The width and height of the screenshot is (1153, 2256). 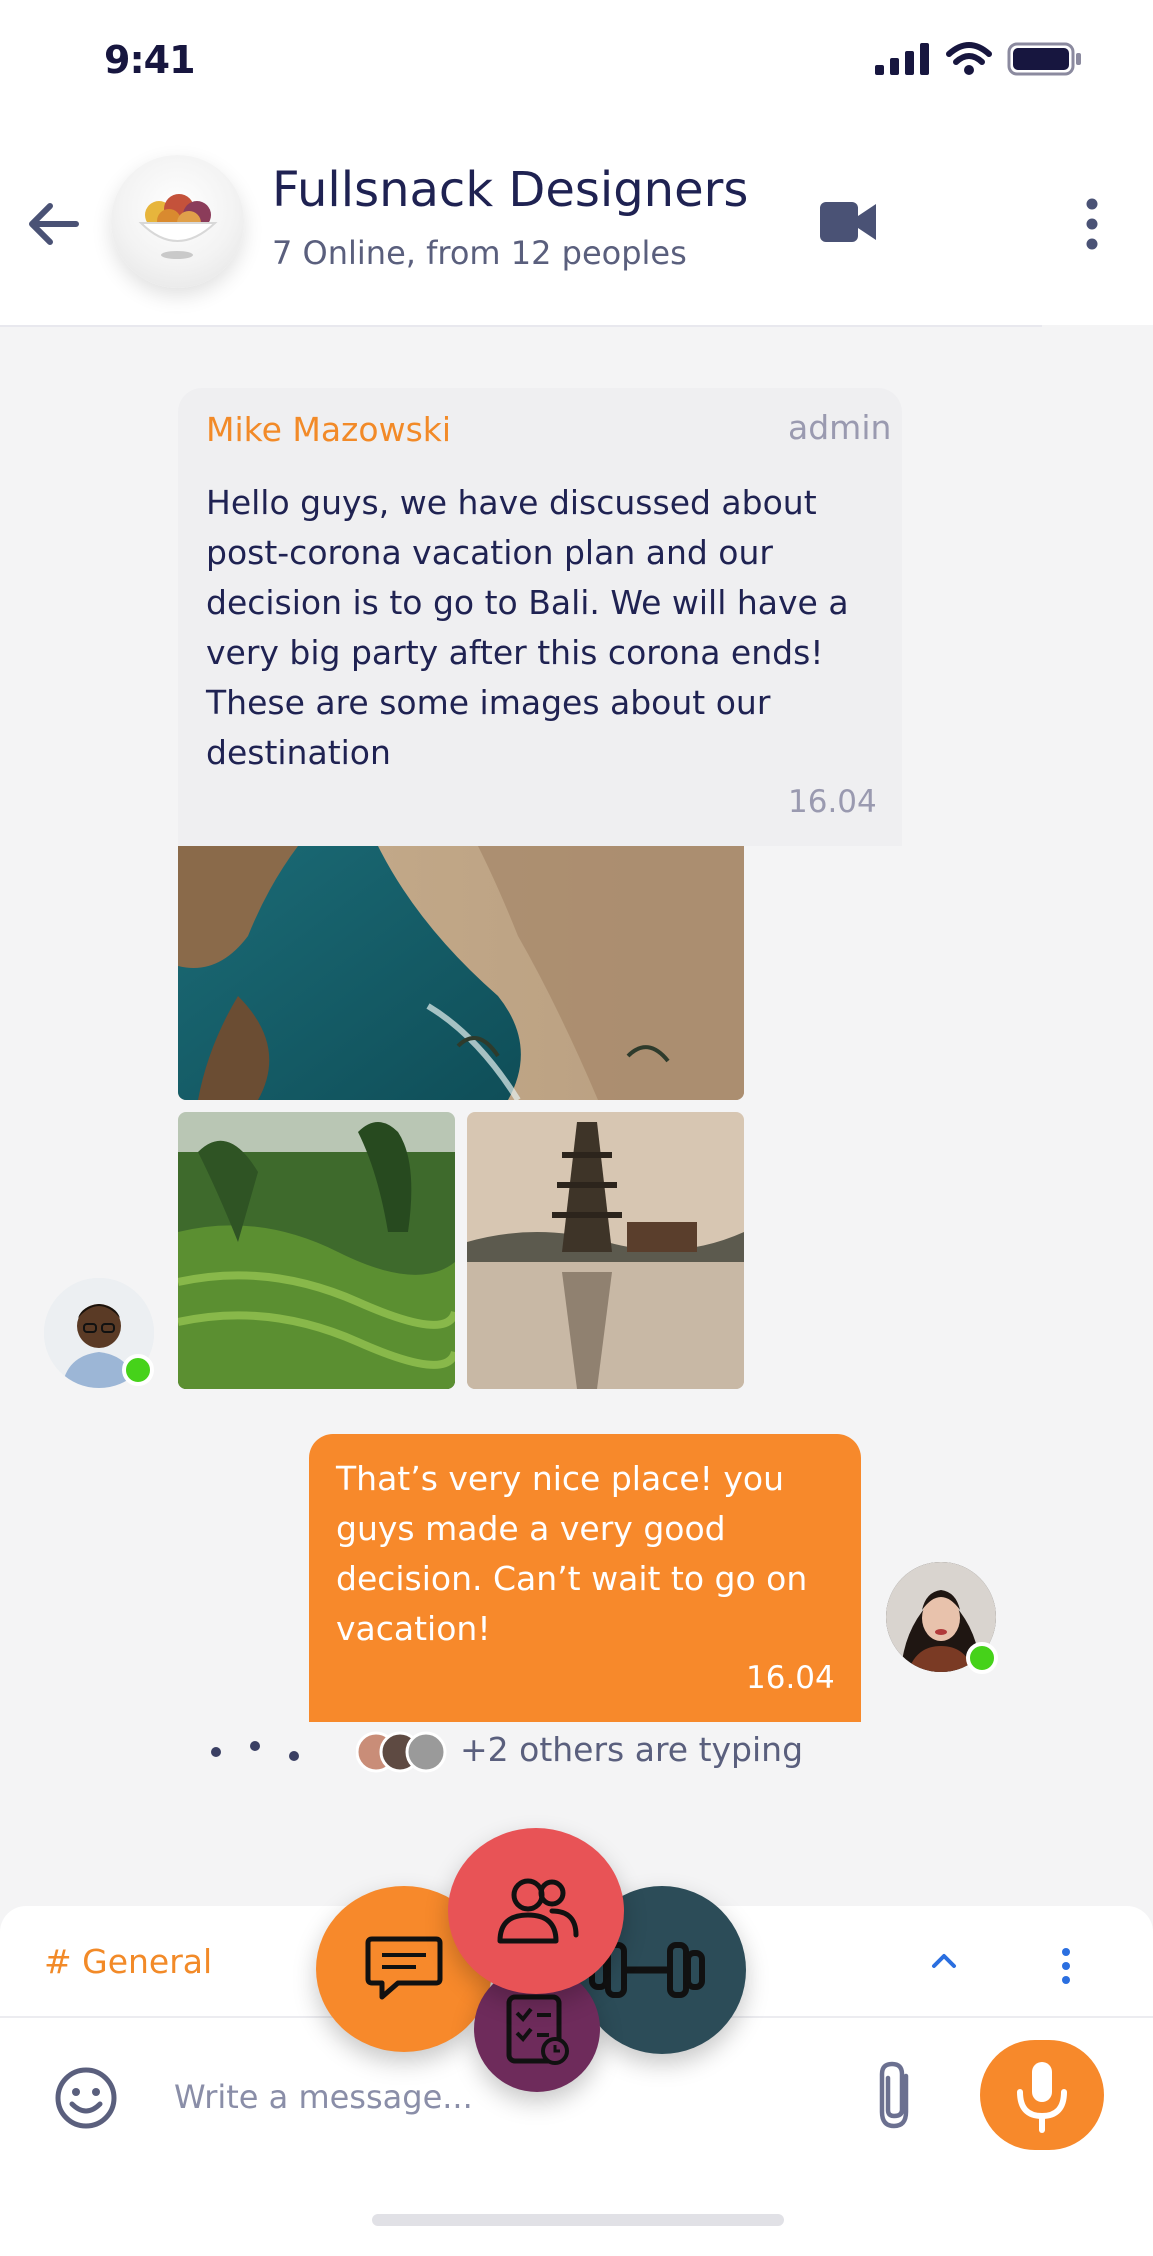 I want to click on signal-icon, so click(x=902, y=59).